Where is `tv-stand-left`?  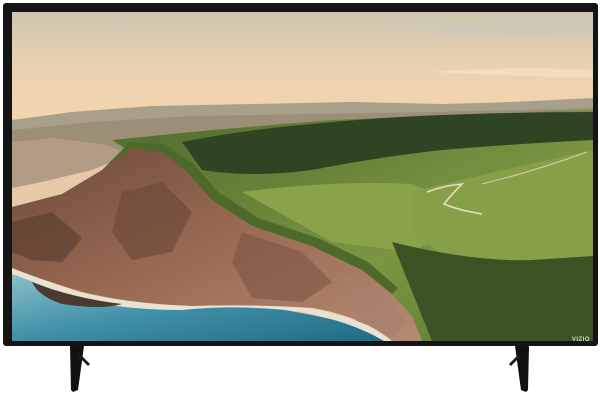 tv-stand-left is located at coordinates (77, 369).